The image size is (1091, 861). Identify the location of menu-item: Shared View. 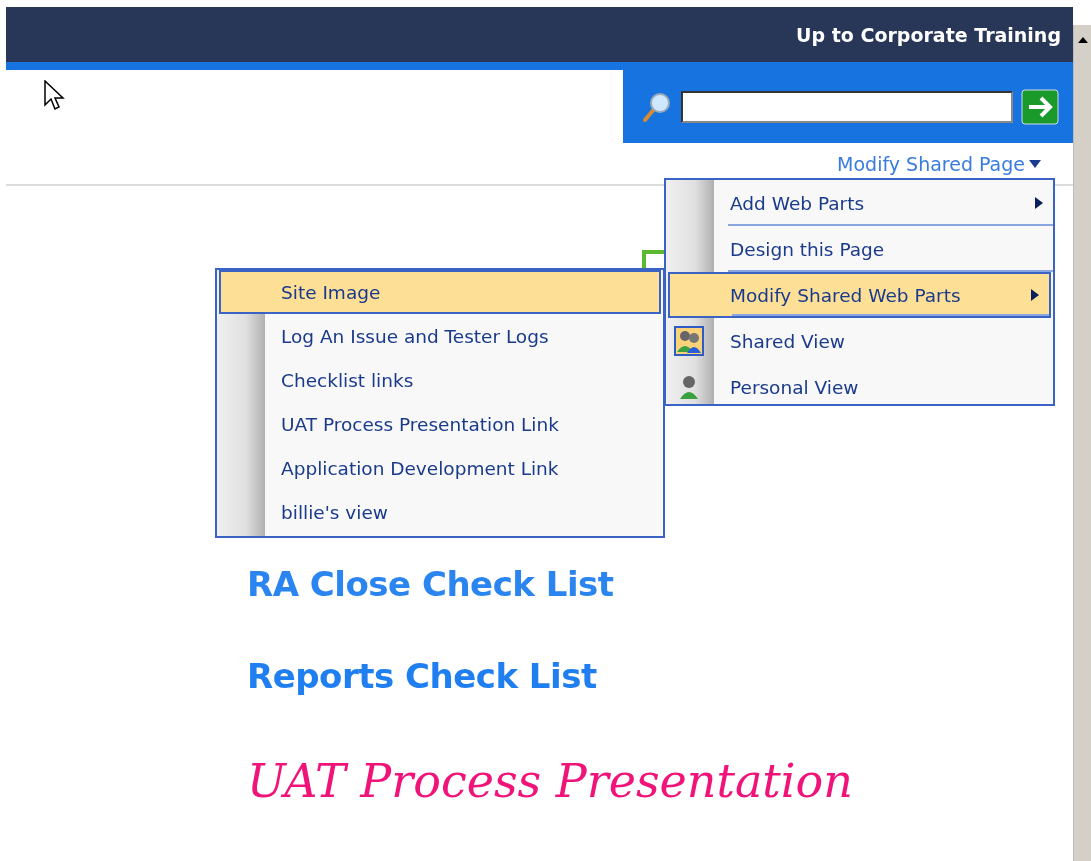
(859, 341).